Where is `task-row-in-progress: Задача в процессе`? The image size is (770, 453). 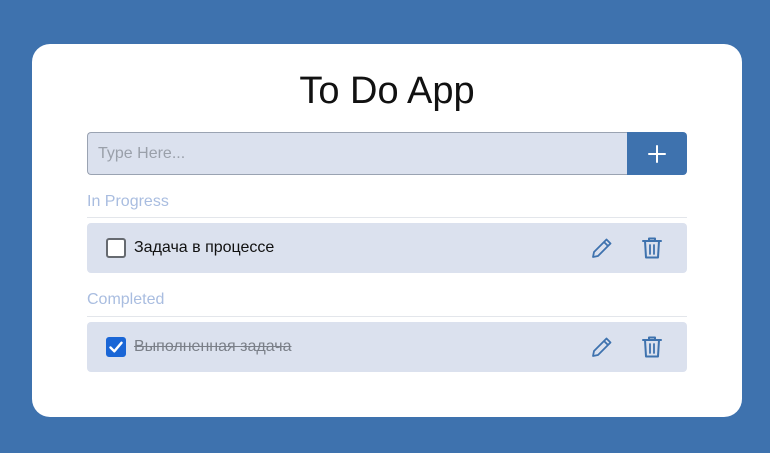
task-row-in-progress: Задача в процессе is located at coordinates (387, 248).